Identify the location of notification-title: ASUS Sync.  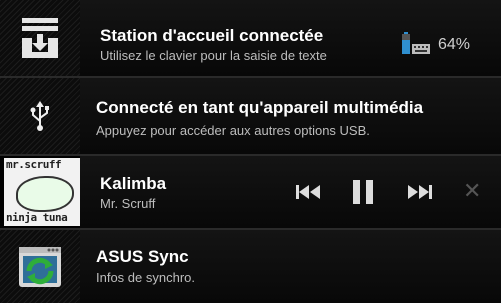
(142, 256).